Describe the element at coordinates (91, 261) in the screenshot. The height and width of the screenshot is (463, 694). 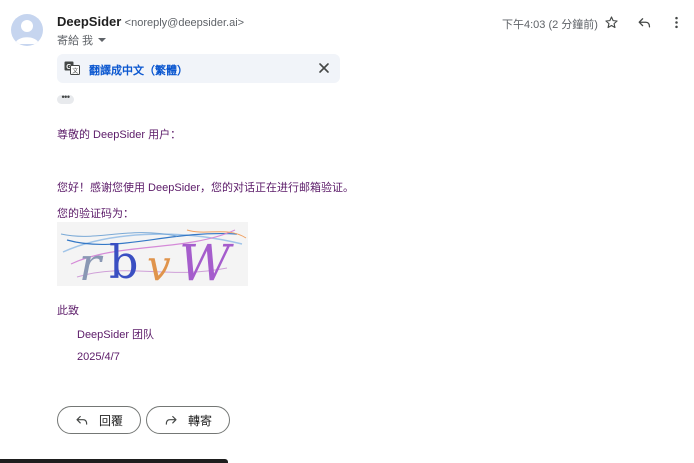
I see `captcha-char-1: r` at that location.